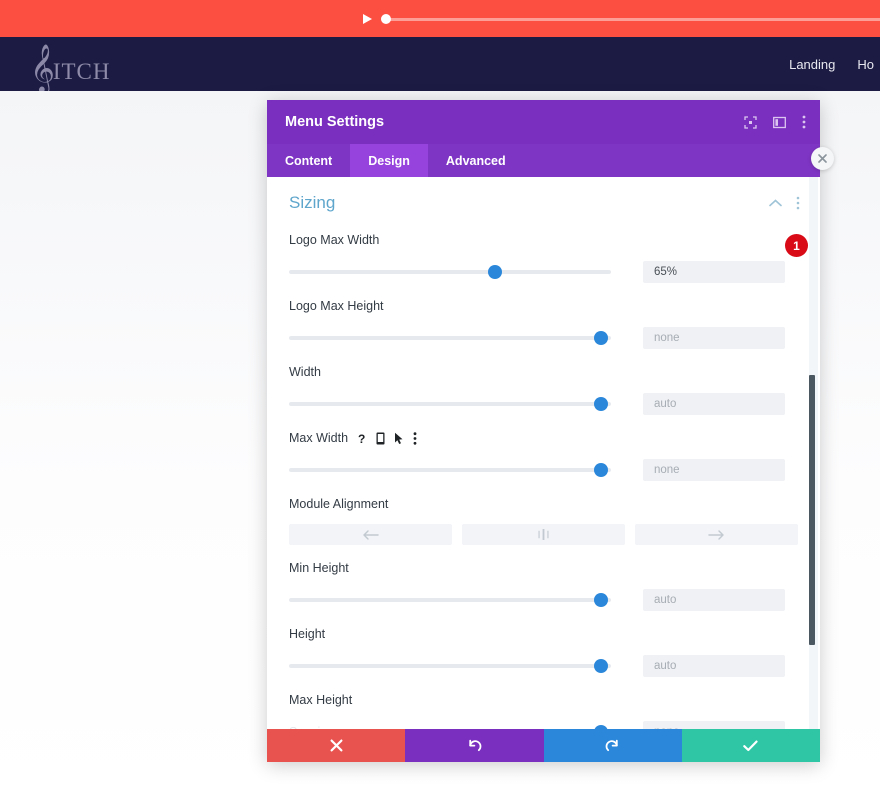 This screenshot has height=804, width=880. I want to click on max-width-slider, so click(450, 470).